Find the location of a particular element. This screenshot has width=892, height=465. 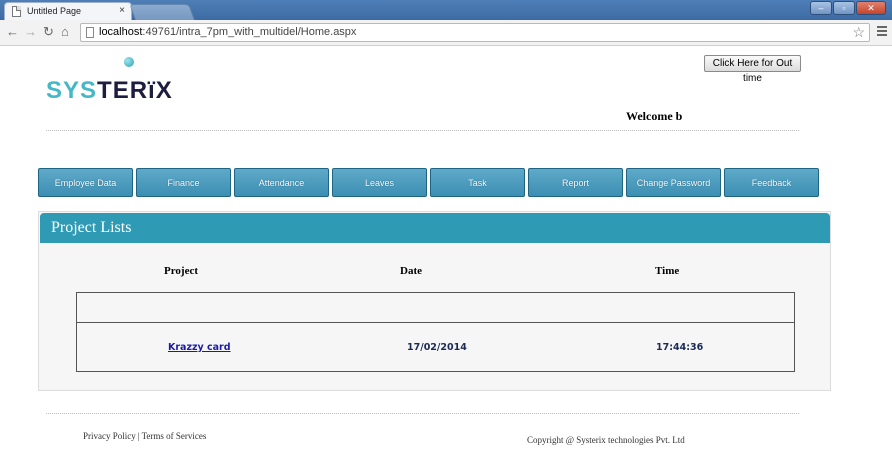

nav-label: Feedback is located at coordinates (771, 182).